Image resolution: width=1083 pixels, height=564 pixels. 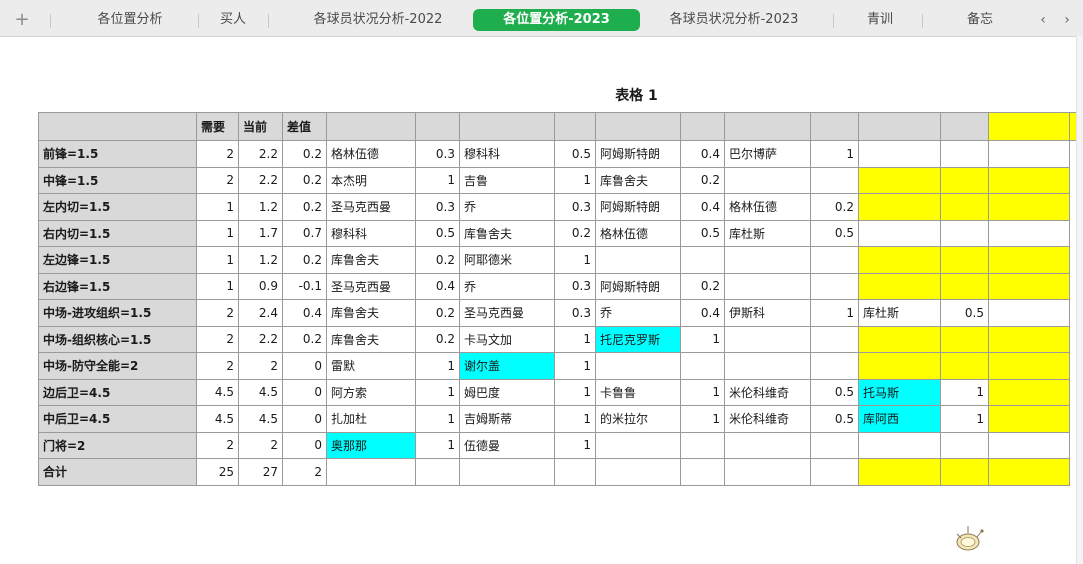 I want to click on player-weight-cell: 0.5, so click(x=575, y=154).